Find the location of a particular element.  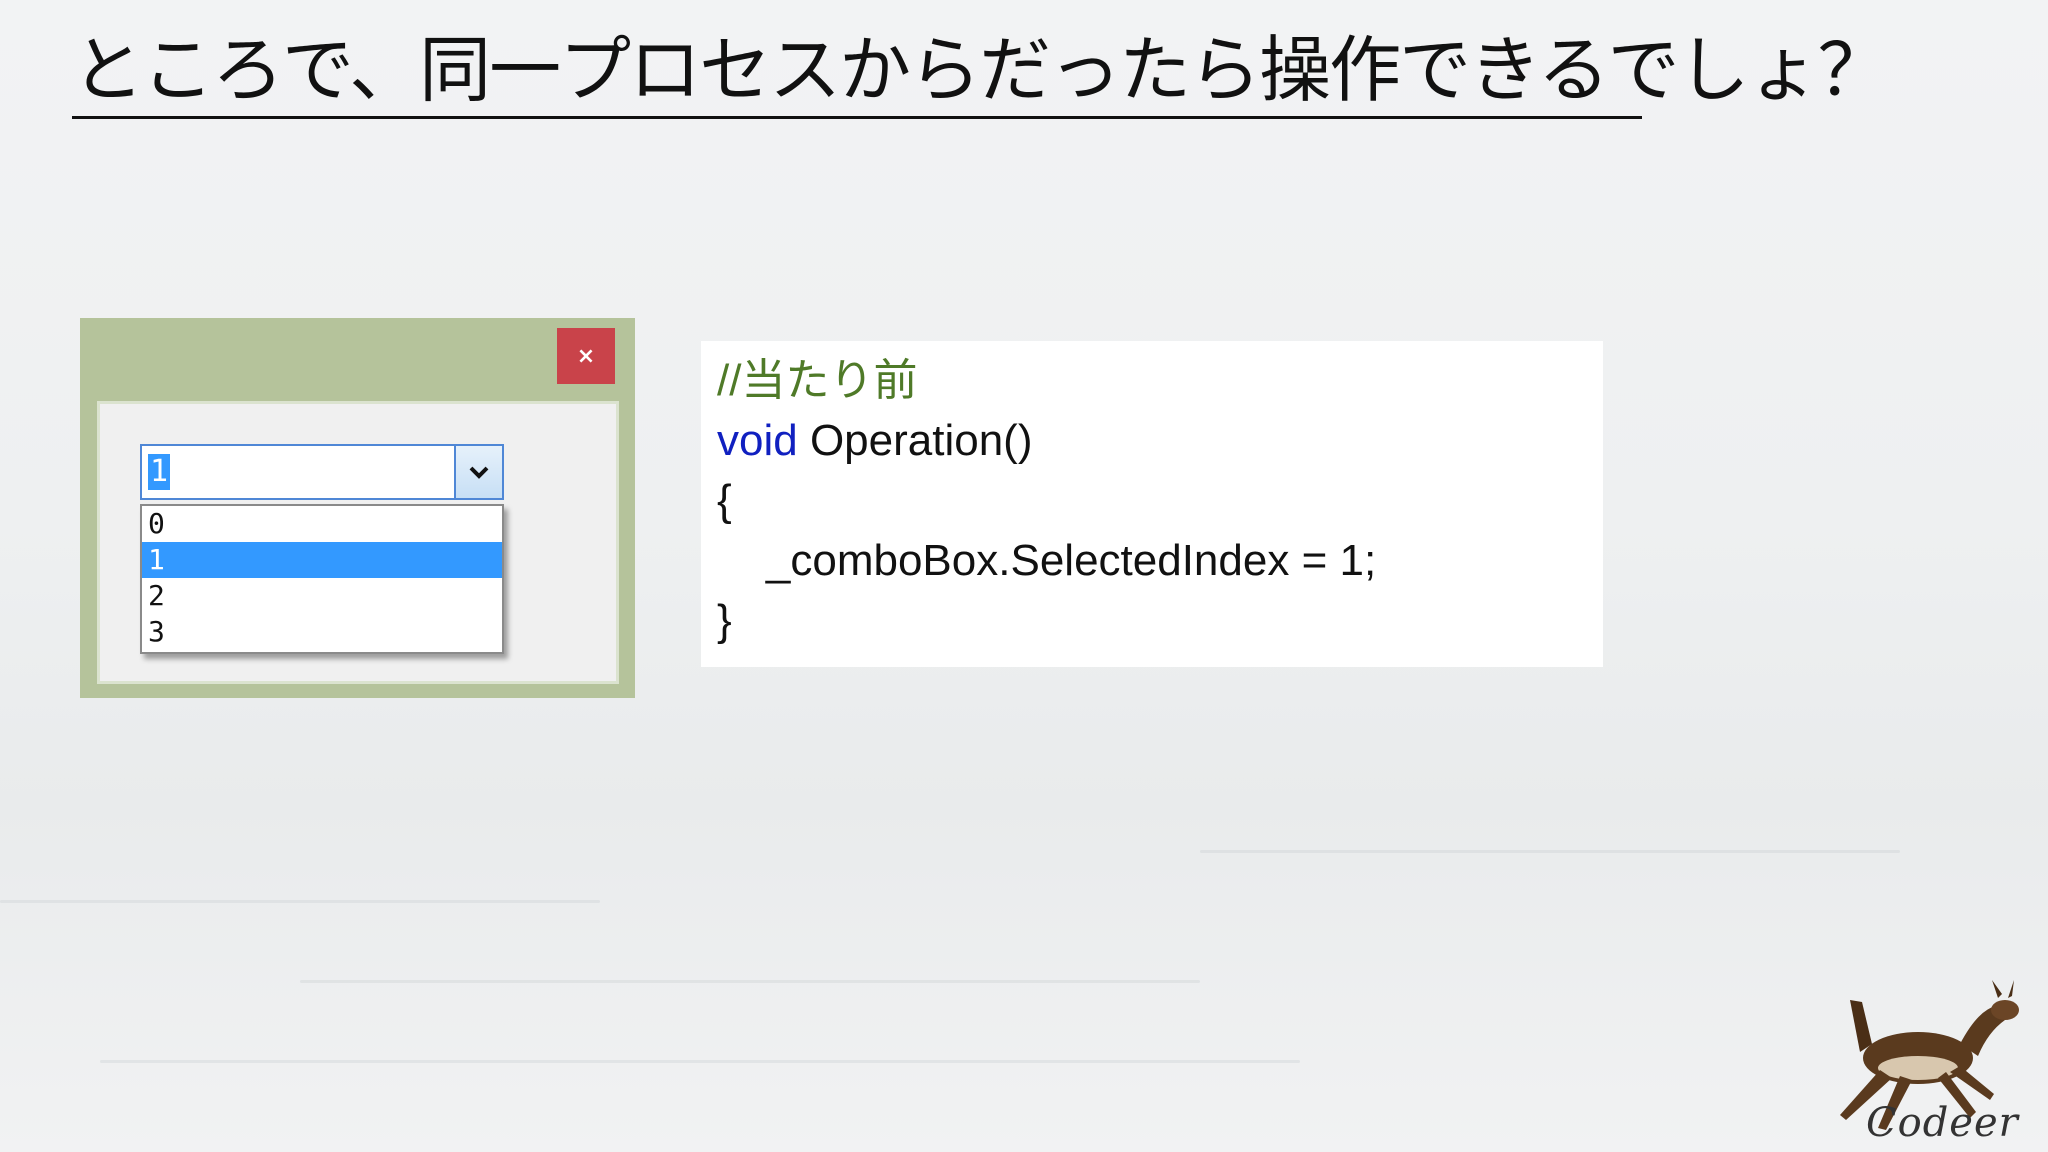

close-button: × is located at coordinates (586, 356).